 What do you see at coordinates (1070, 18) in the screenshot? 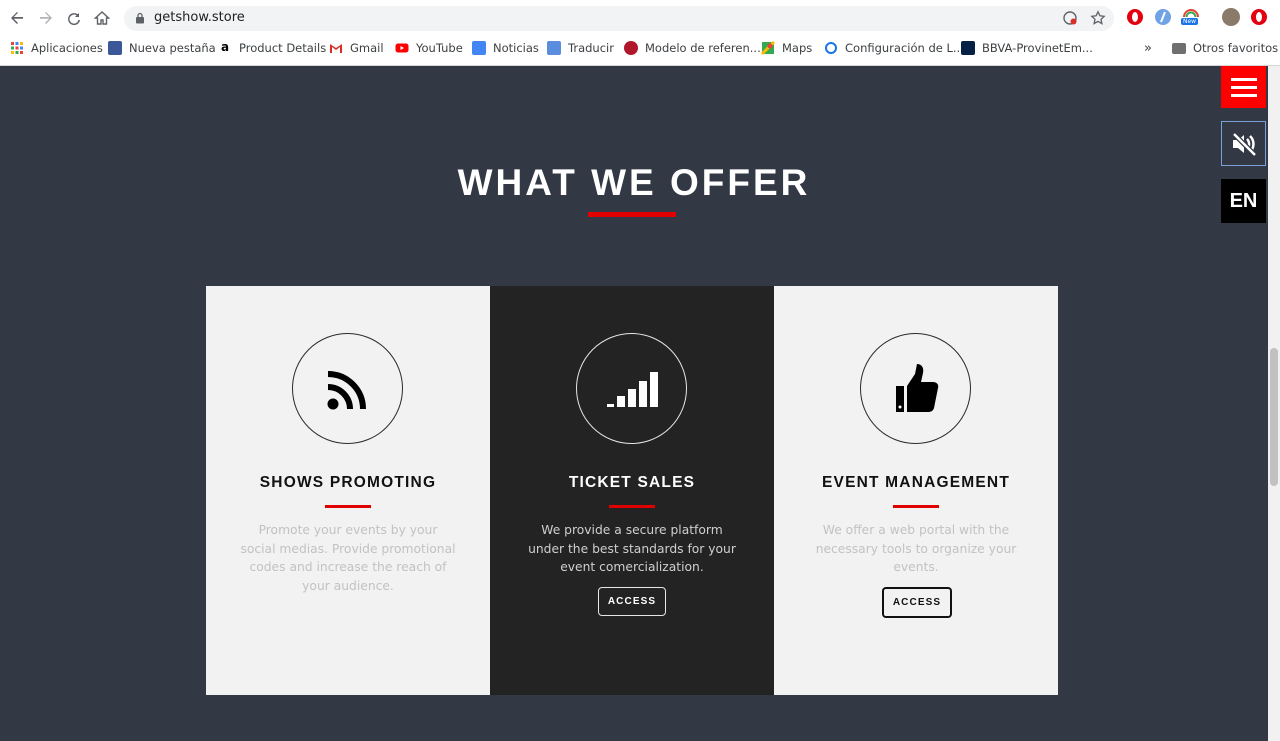
I see `translate-page-icon` at bounding box center [1070, 18].